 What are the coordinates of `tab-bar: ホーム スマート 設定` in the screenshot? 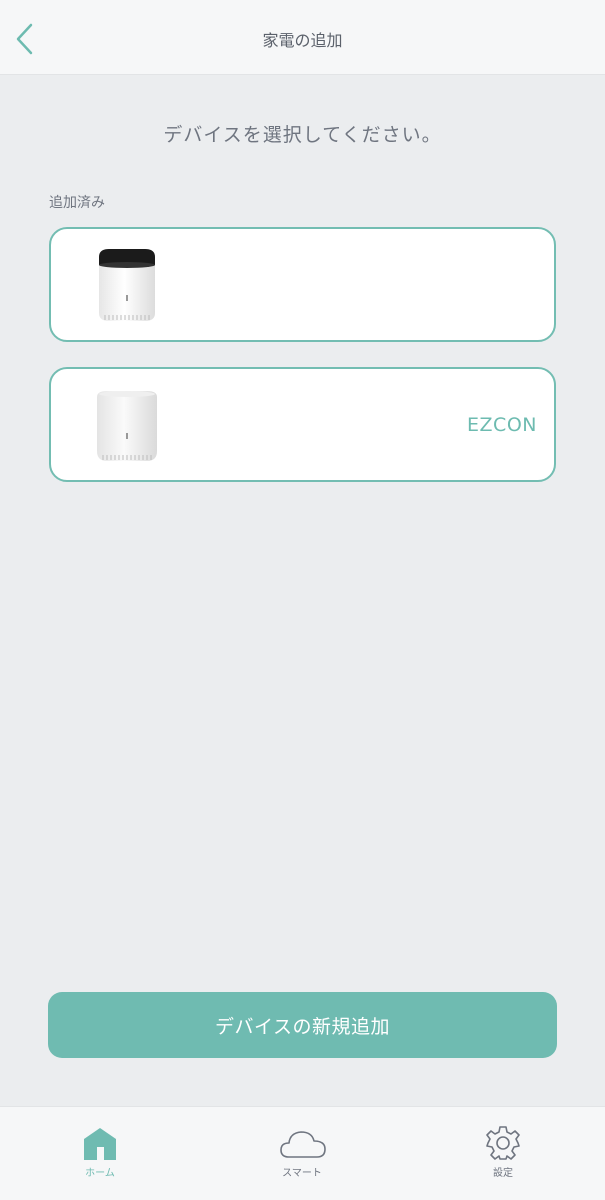 It's located at (302, 1153).